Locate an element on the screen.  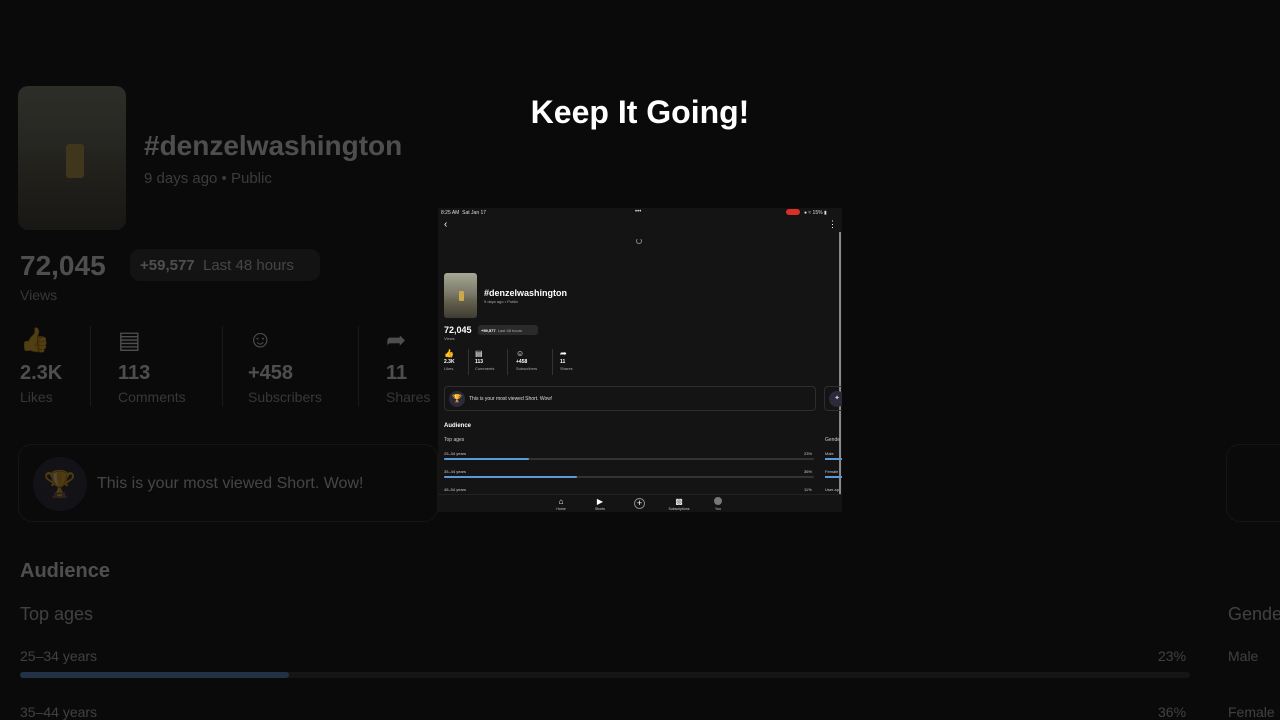
avatar-icon is located at coordinates (718, 502).